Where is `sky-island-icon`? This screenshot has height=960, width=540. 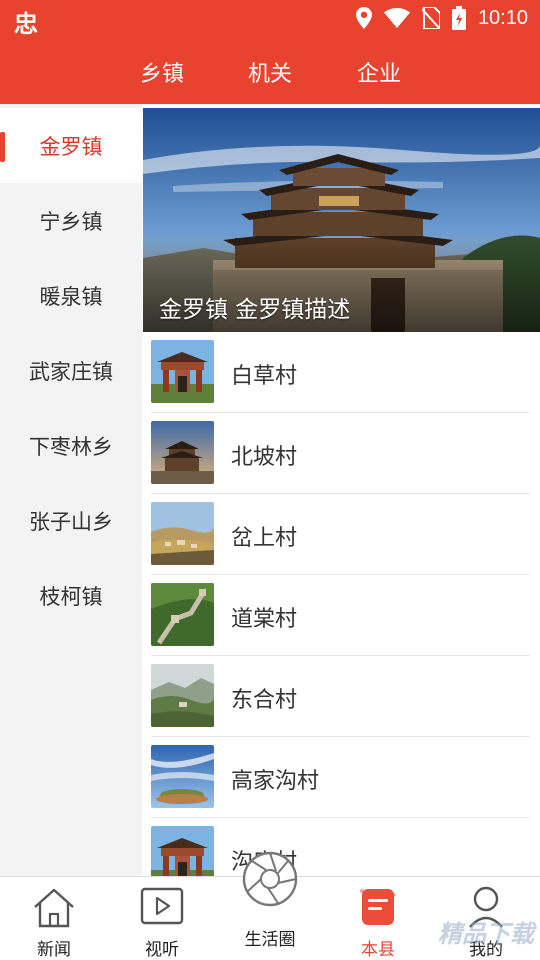
sky-island-icon is located at coordinates (182, 776).